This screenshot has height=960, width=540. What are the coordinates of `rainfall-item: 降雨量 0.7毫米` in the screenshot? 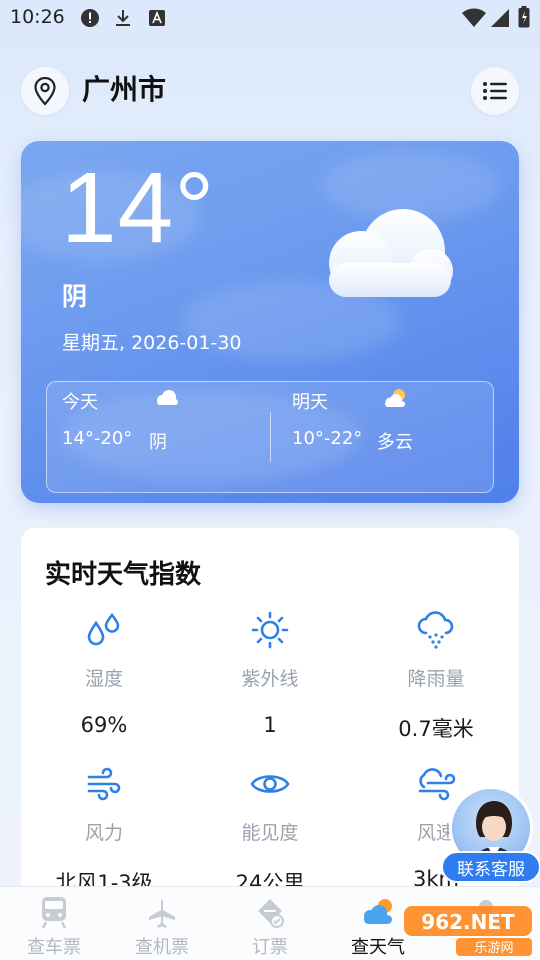 It's located at (436, 676).